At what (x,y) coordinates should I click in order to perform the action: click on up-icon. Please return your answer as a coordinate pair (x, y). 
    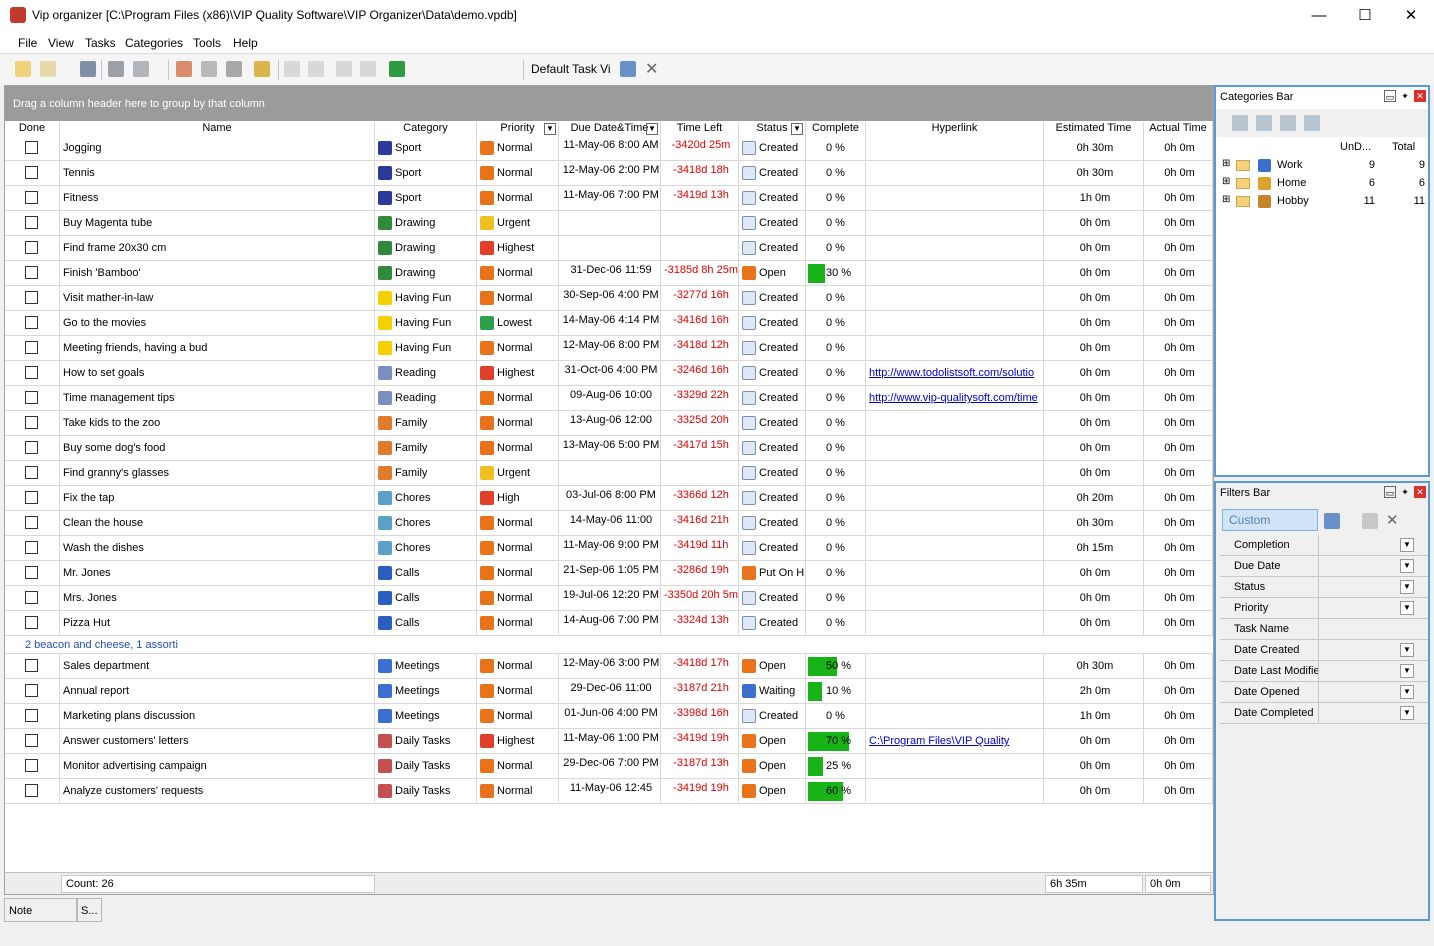
    Looking at the image, I should click on (316, 69).